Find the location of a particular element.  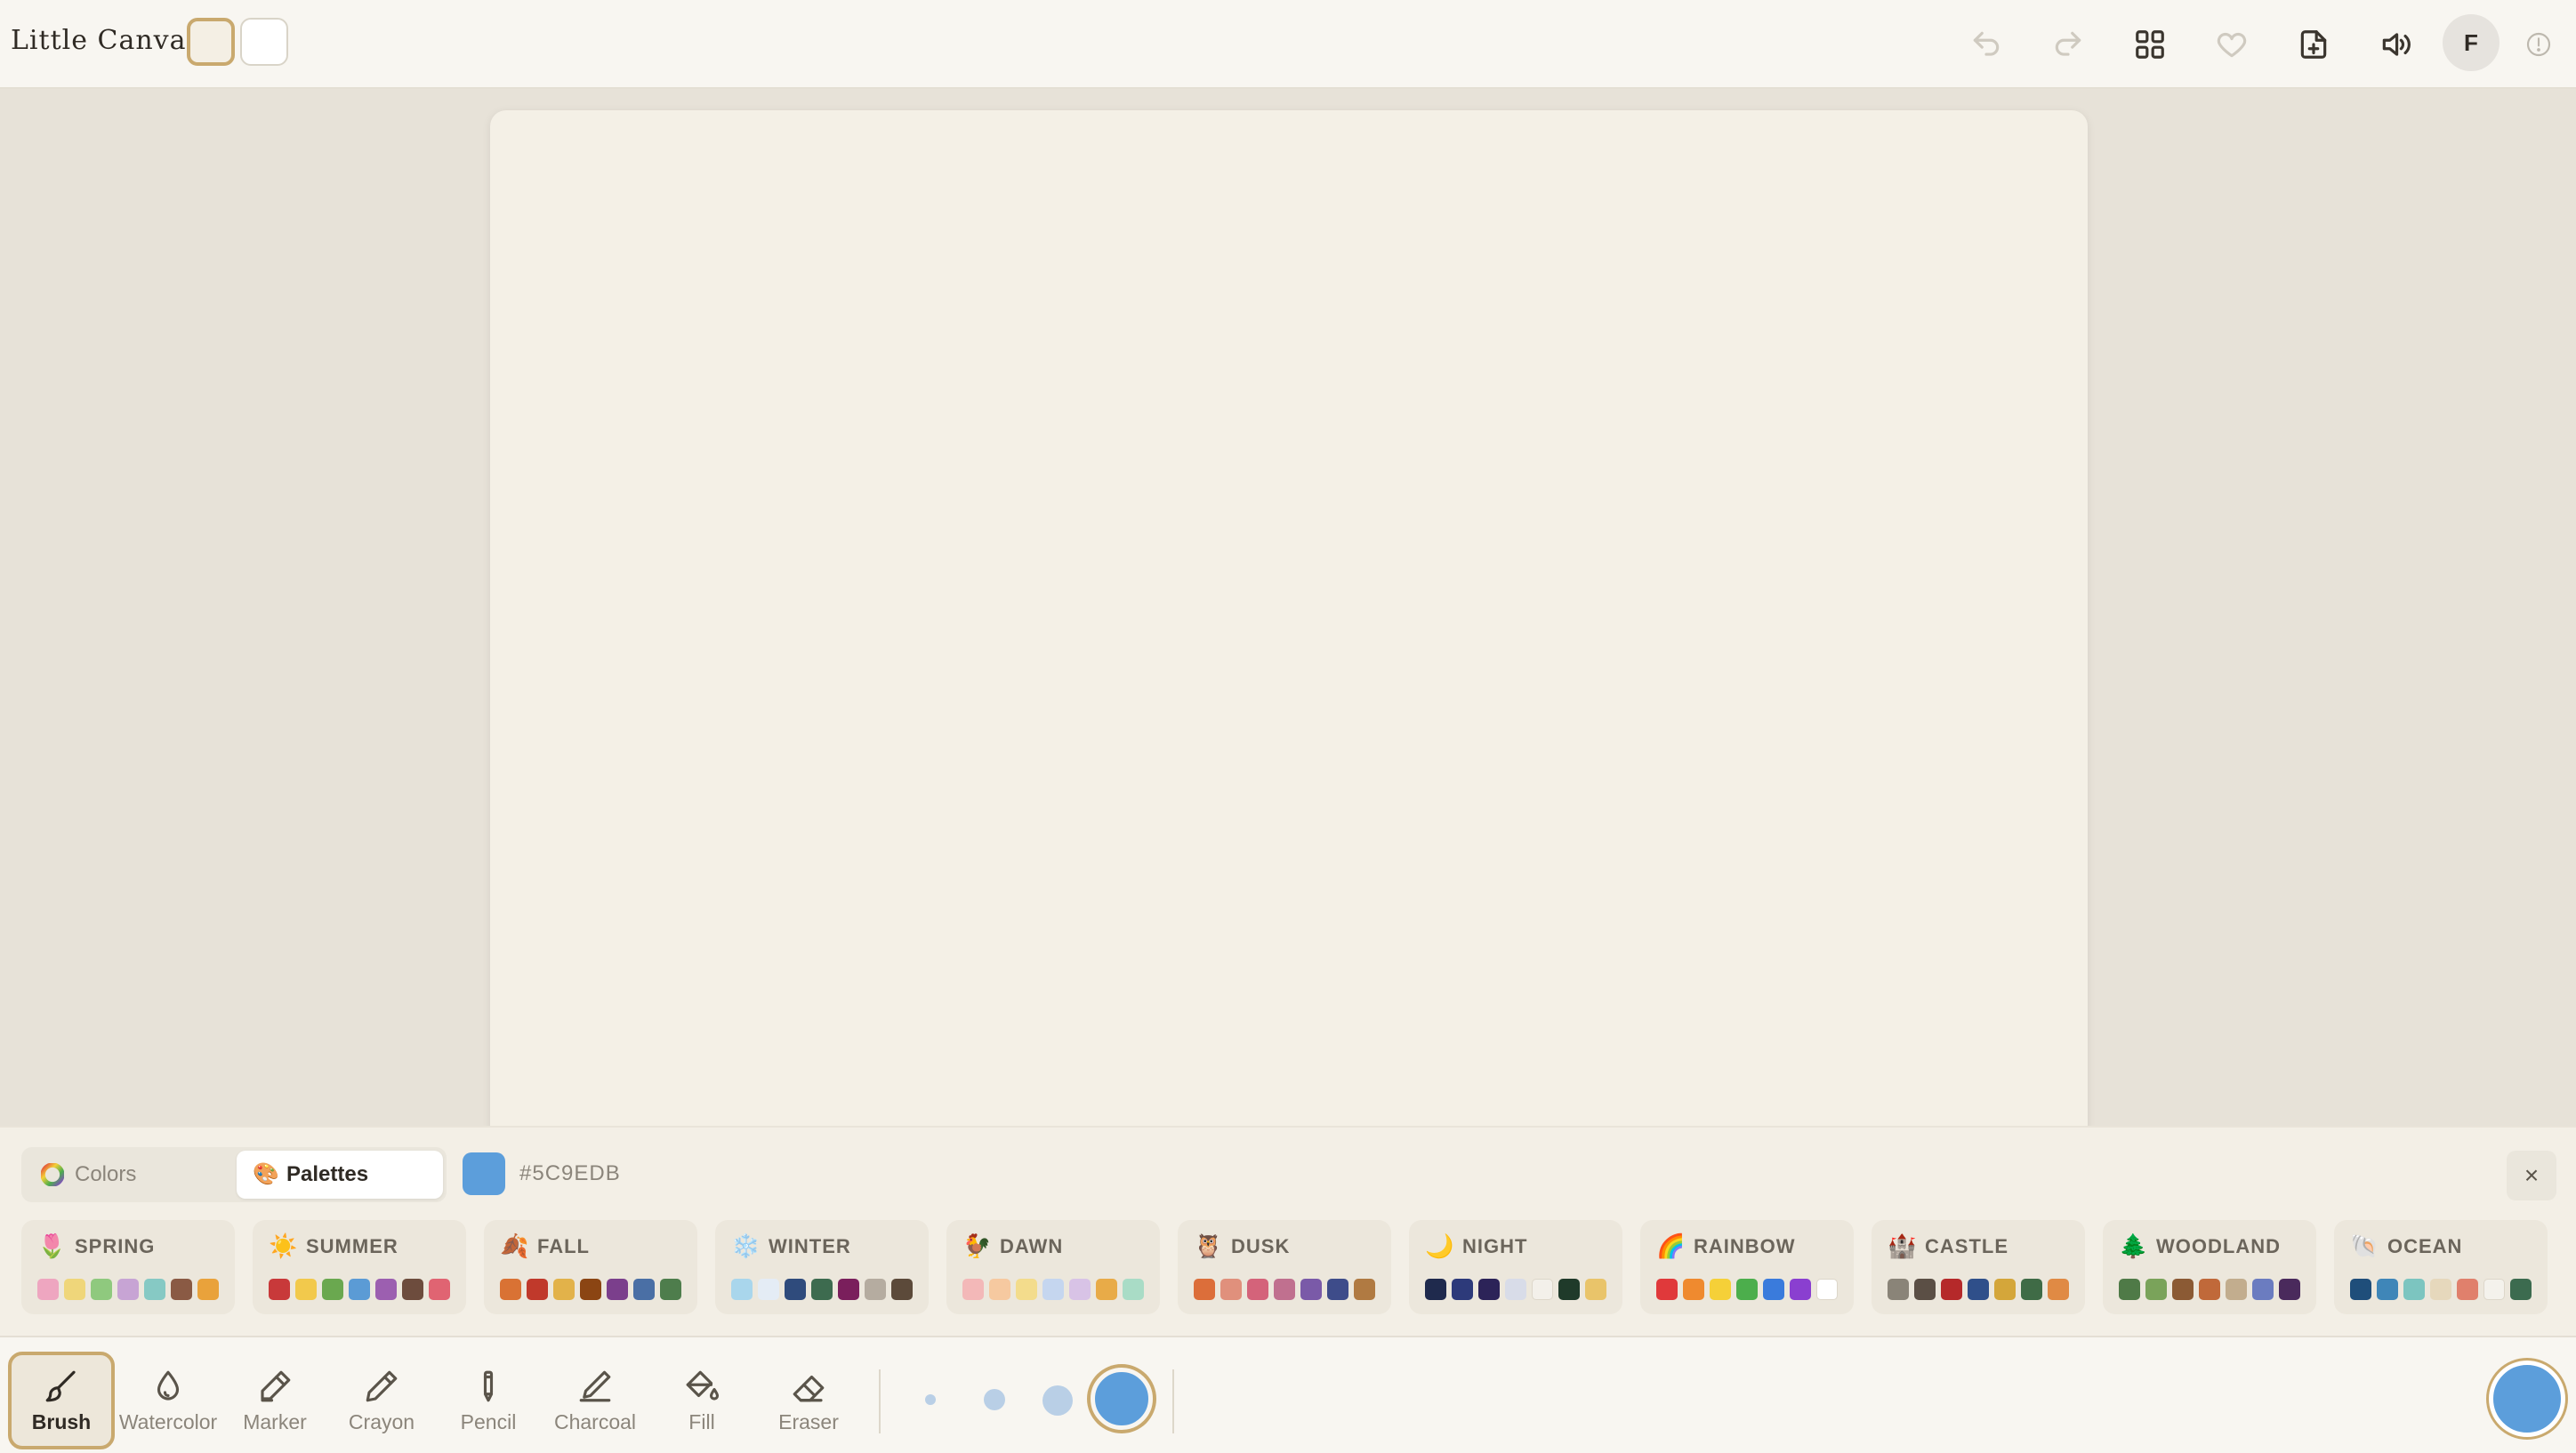

tool-pencil: Pencil is located at coordinates (488, 1400).